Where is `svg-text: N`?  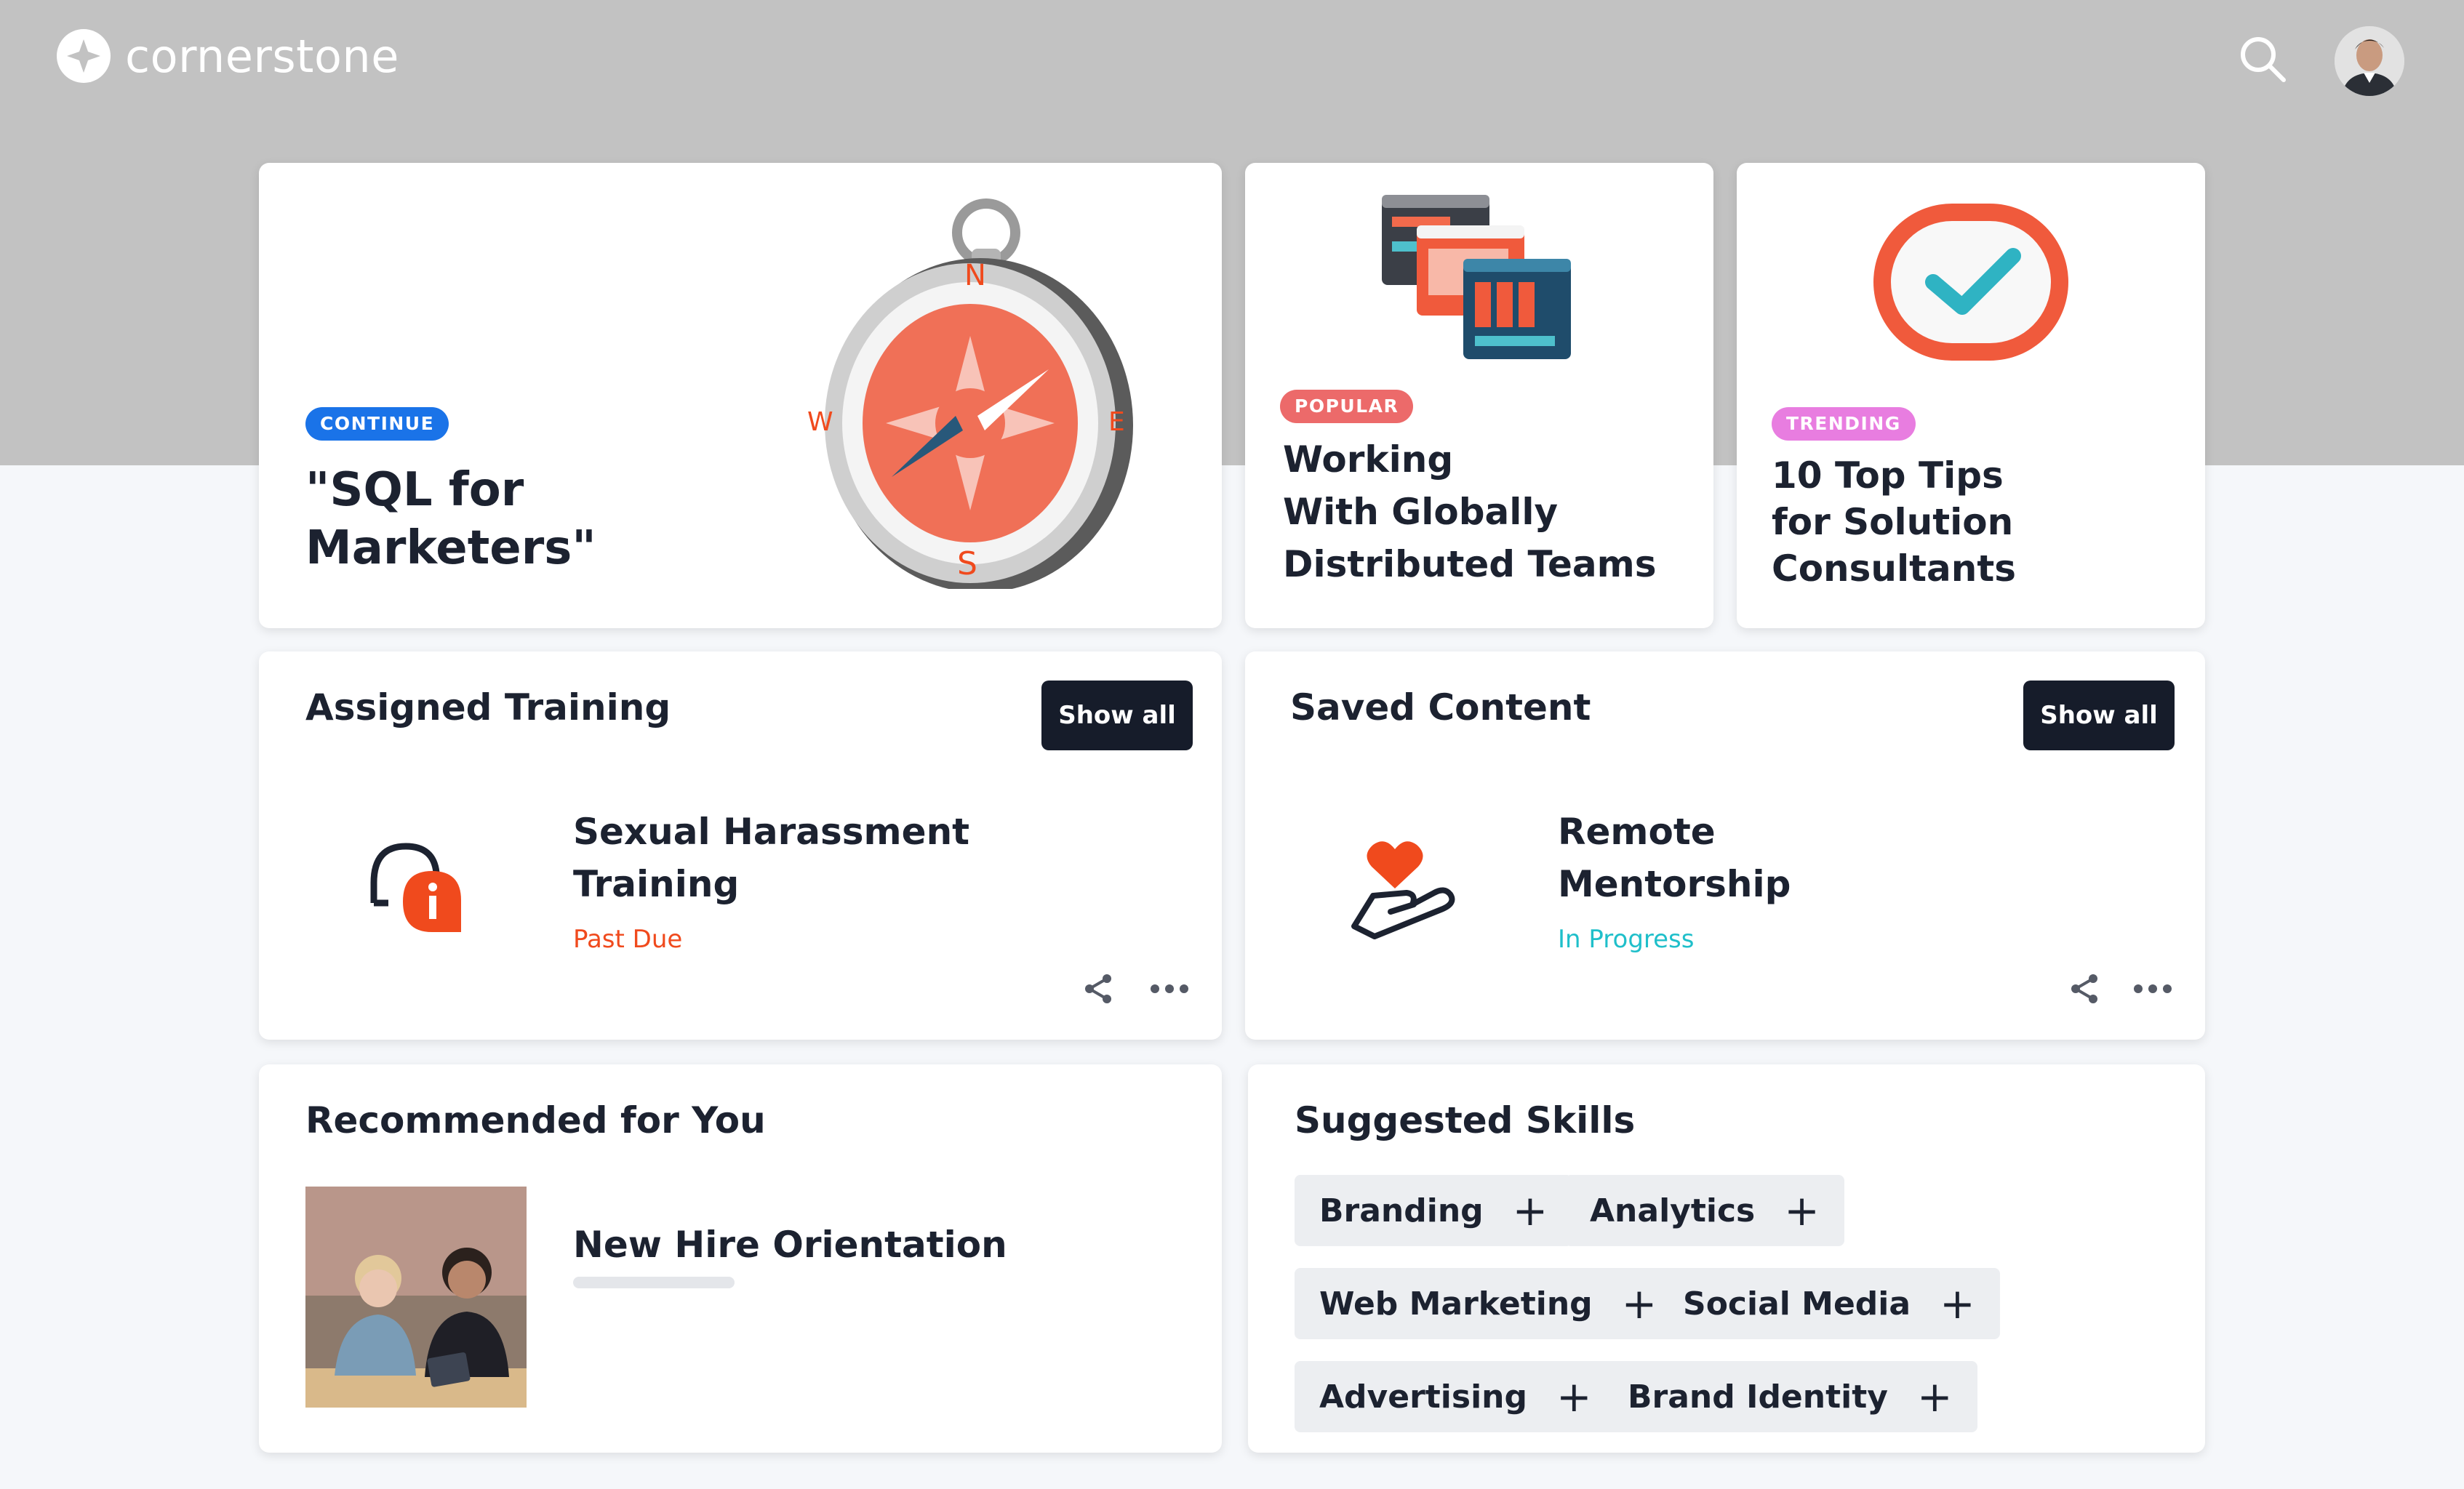
svg-text: N is located at coordinates (975, 275).